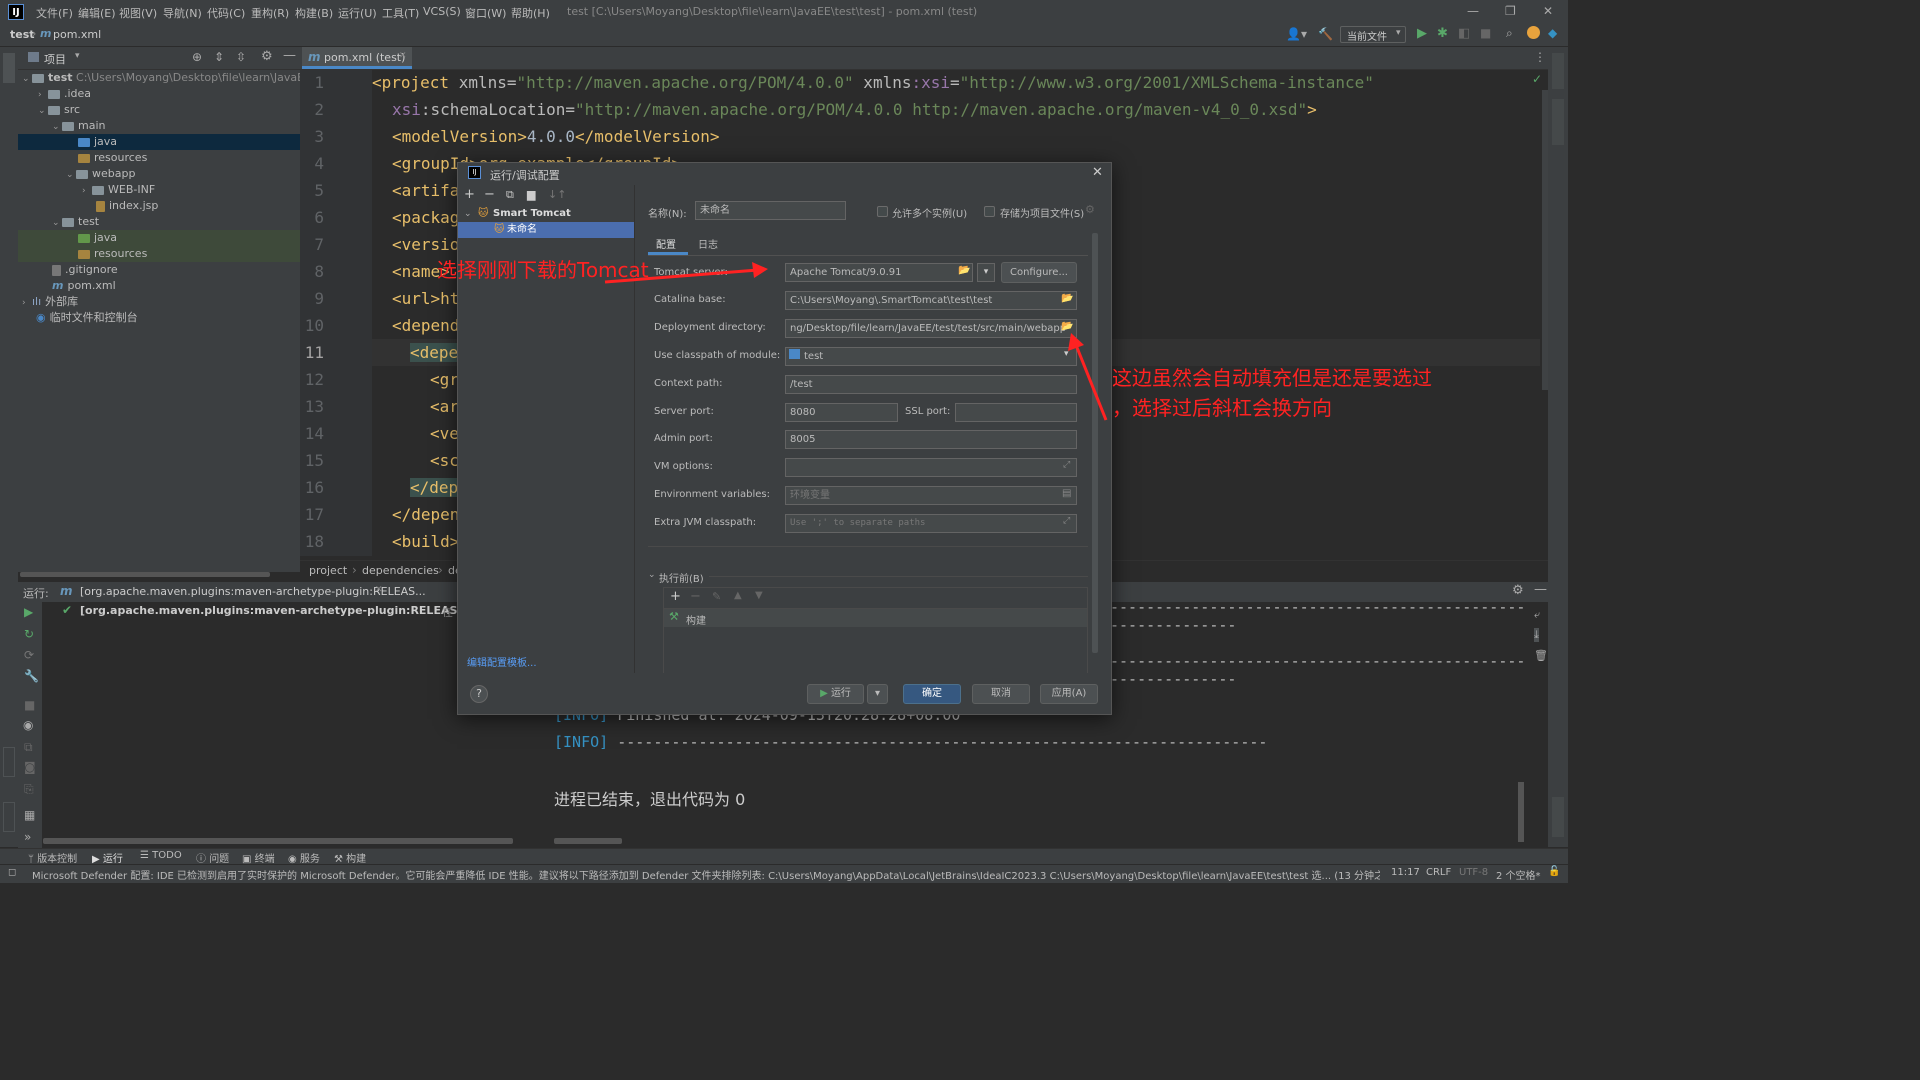  What do you see at coordinates (1091, 382) in the screenshot?
I see `annotation-arrow-deploy` at bounding box center [1091, 382].